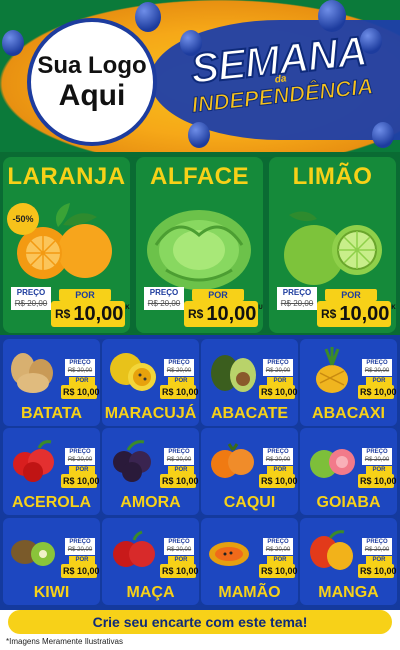 This screenshot has height=650, width=400. I want to click on product-name: LARANJA, so click(66, 176).